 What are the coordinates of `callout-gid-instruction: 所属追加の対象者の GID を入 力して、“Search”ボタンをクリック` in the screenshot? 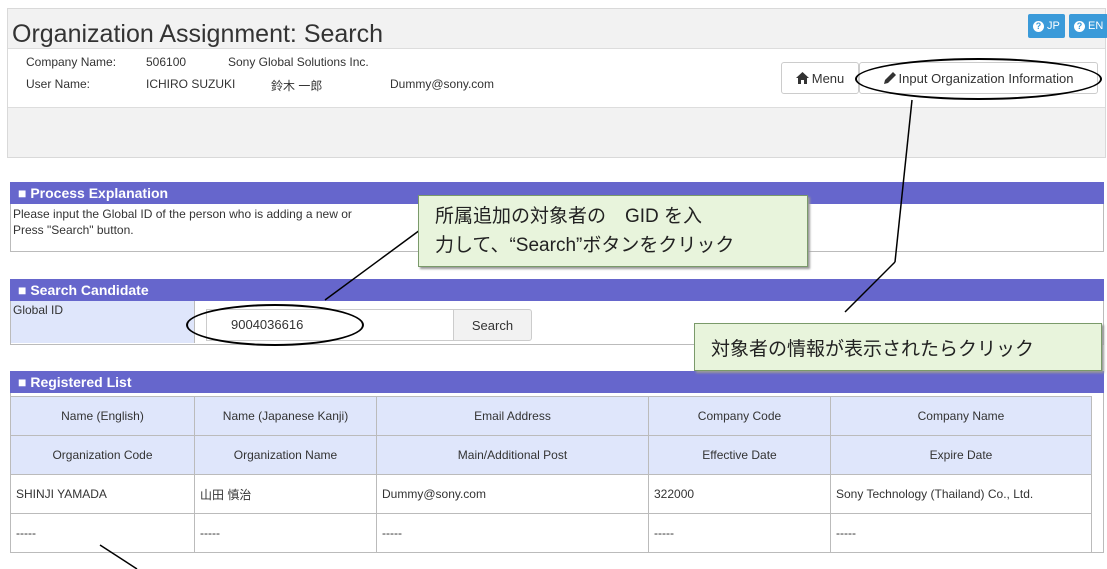 It's located at (613, 231).